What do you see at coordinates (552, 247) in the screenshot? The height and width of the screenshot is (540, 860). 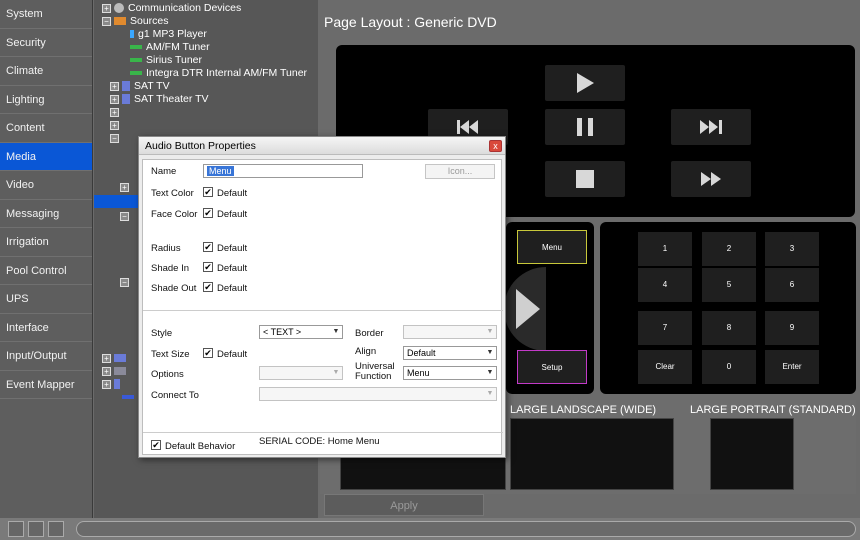 I see `menu-button: Menu` at bounding box center [552, 247].